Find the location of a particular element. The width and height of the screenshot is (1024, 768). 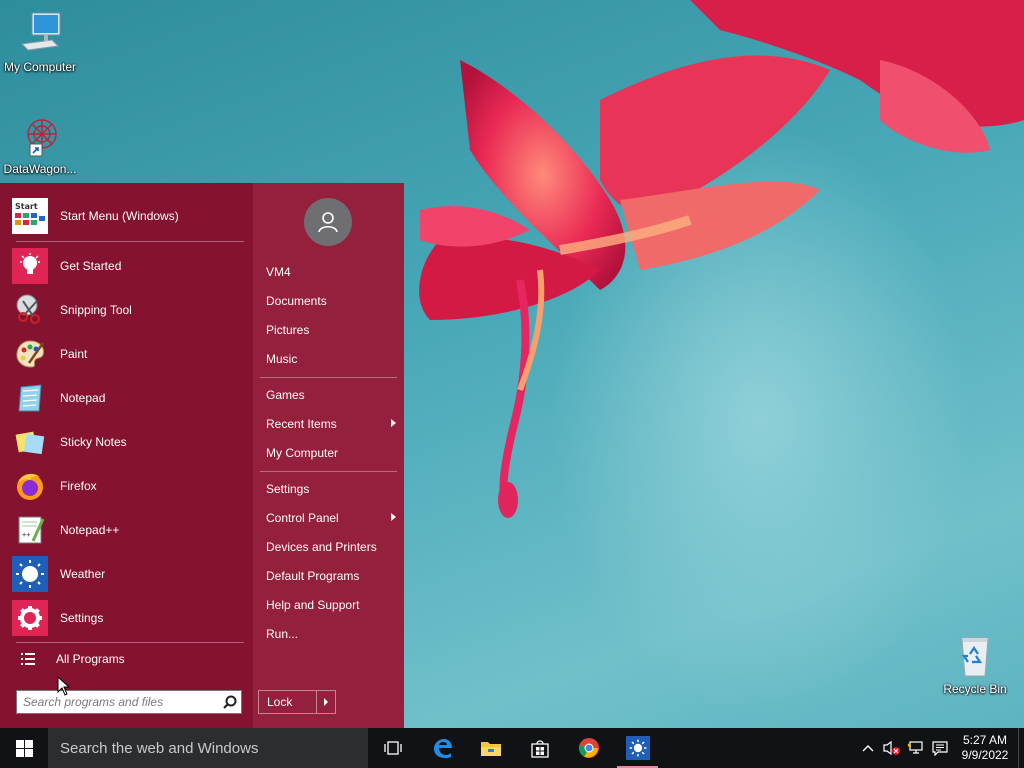

sticky-notes-icon is located at coordinates (30, 442).